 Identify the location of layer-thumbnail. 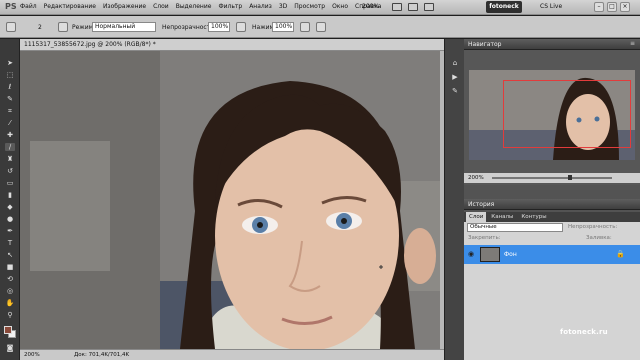
(490, 254).